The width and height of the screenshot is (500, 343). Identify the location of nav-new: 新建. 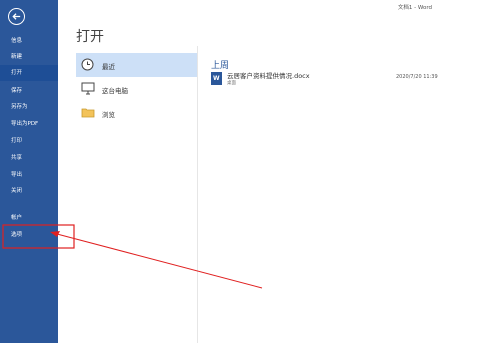
(29, 57).